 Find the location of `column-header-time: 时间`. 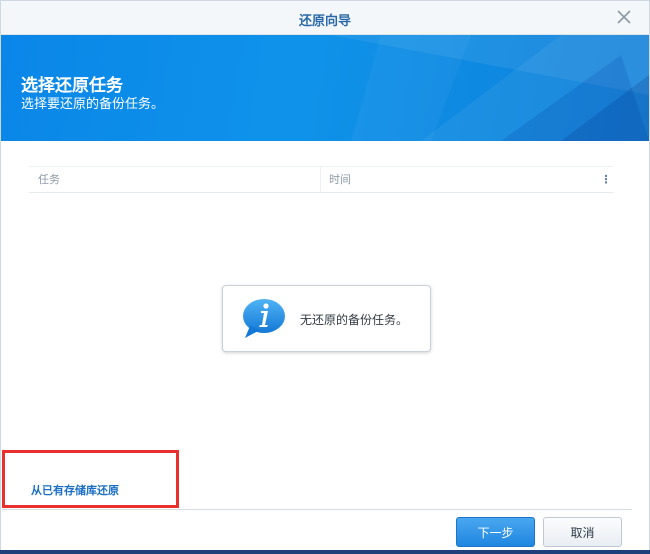

column-header-time: 时间 is located at coordinates (460, 179).